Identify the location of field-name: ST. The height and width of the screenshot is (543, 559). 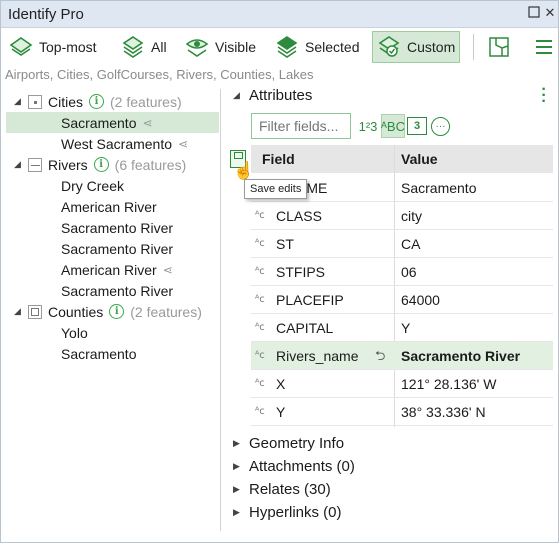
(285, 244).